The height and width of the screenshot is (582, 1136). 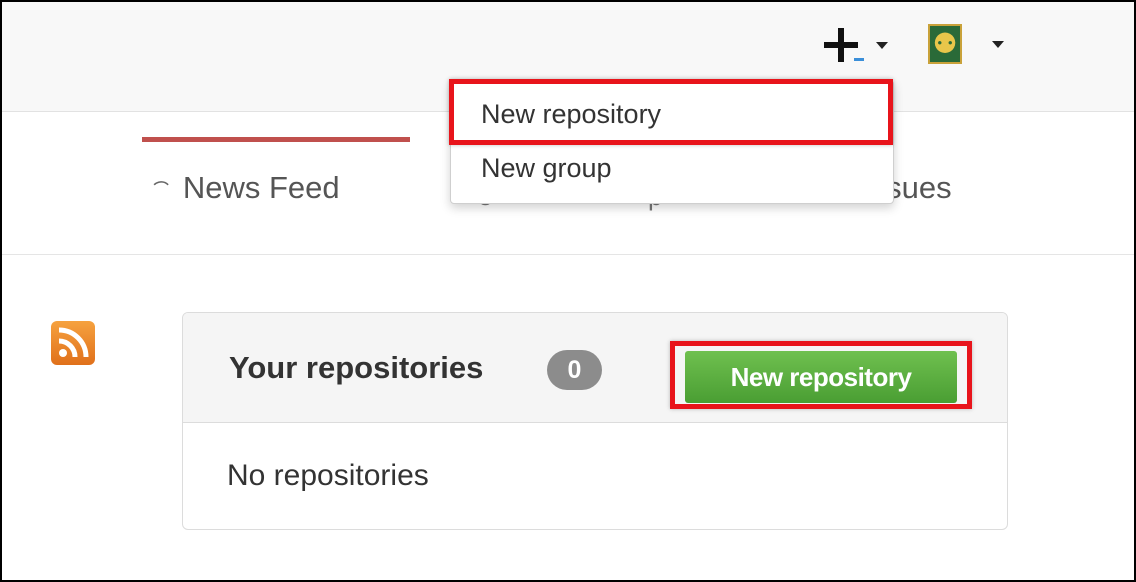 What do you see at coordinates (546, 168) in the screenshot?
I see `menu-item-new-group: New group` at bounding box center [546, 168].